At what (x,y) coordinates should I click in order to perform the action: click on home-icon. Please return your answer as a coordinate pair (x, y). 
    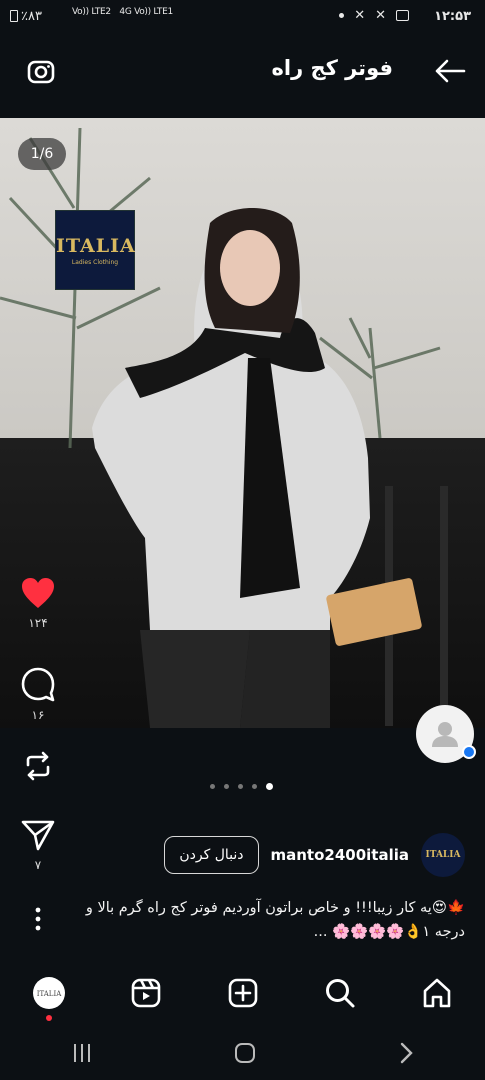
    Looking at the image, I should click on (436, 993).